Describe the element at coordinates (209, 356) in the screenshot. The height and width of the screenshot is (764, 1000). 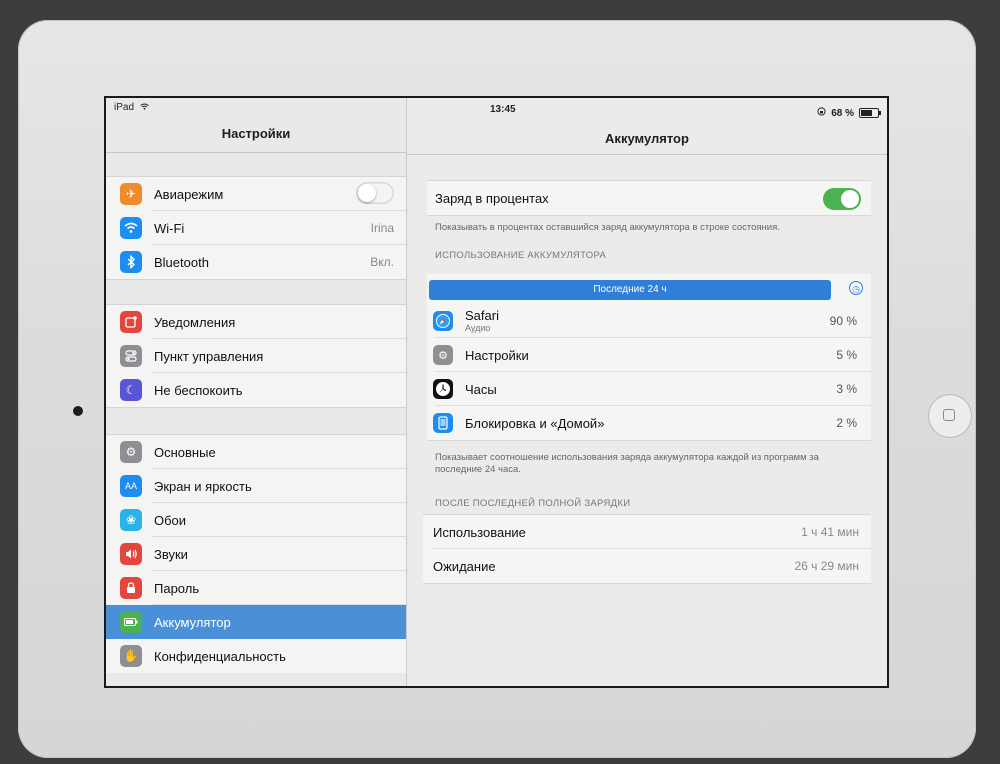
I see `sidebar-item-label: Пункт управления` at that location.